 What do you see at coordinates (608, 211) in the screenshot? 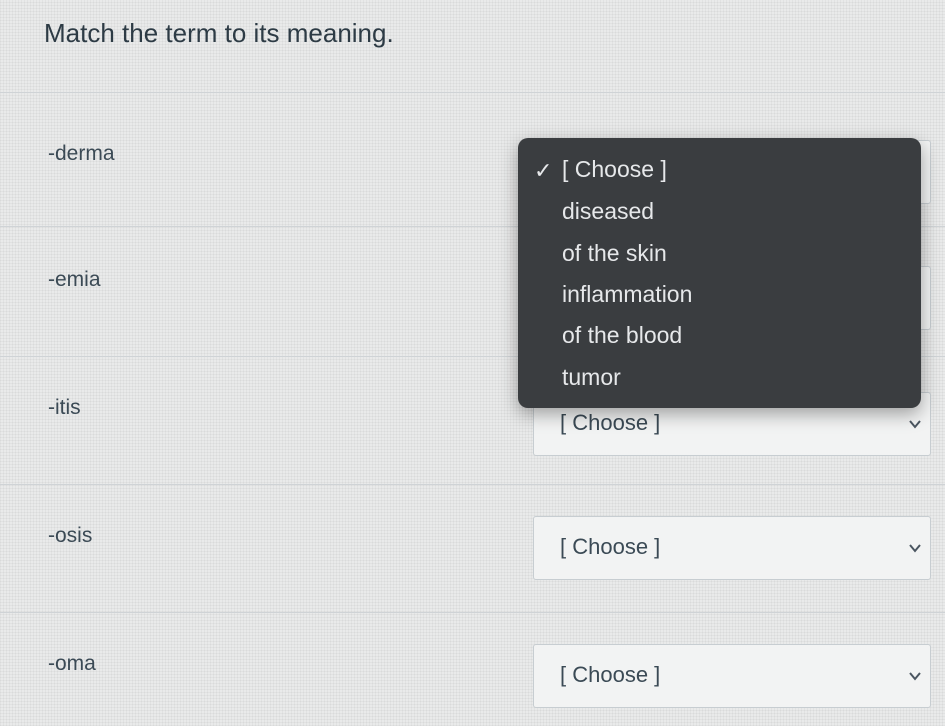
I see `option-diseased: diseased` at bounding box center [608, 211].